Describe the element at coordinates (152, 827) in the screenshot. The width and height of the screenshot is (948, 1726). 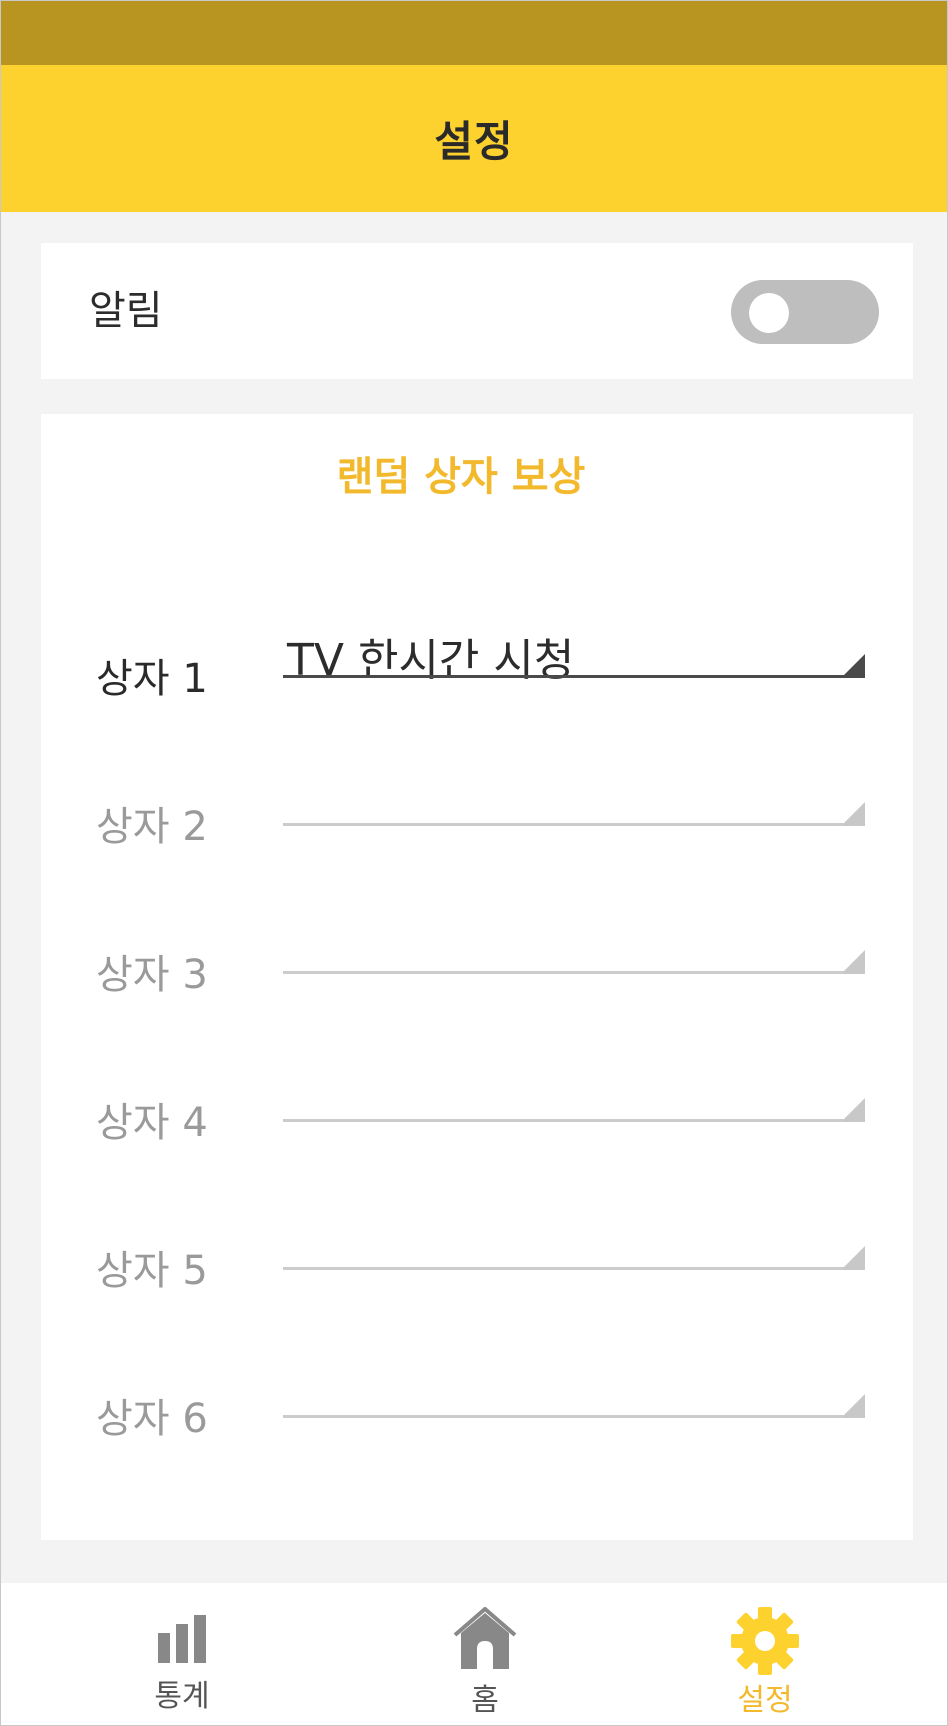
I see `box-label: 상자 2` at that location.